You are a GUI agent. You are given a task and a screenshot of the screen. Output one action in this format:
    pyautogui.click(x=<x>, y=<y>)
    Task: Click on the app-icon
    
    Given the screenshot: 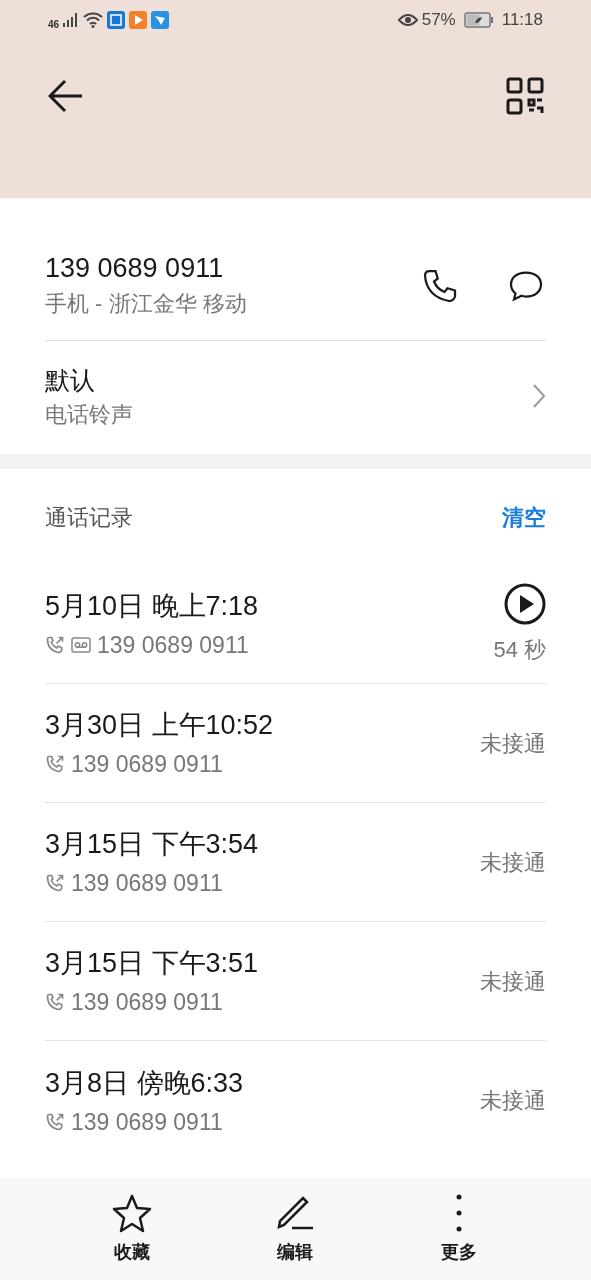 What is the action you would take?
    pyautogui.click(x=116, y=20)
    